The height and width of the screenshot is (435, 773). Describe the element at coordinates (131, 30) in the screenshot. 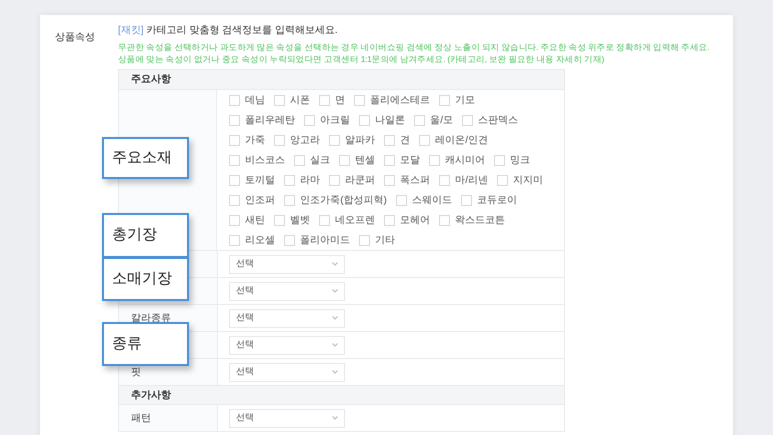

I see `category-tag: [재킷]` at that location.